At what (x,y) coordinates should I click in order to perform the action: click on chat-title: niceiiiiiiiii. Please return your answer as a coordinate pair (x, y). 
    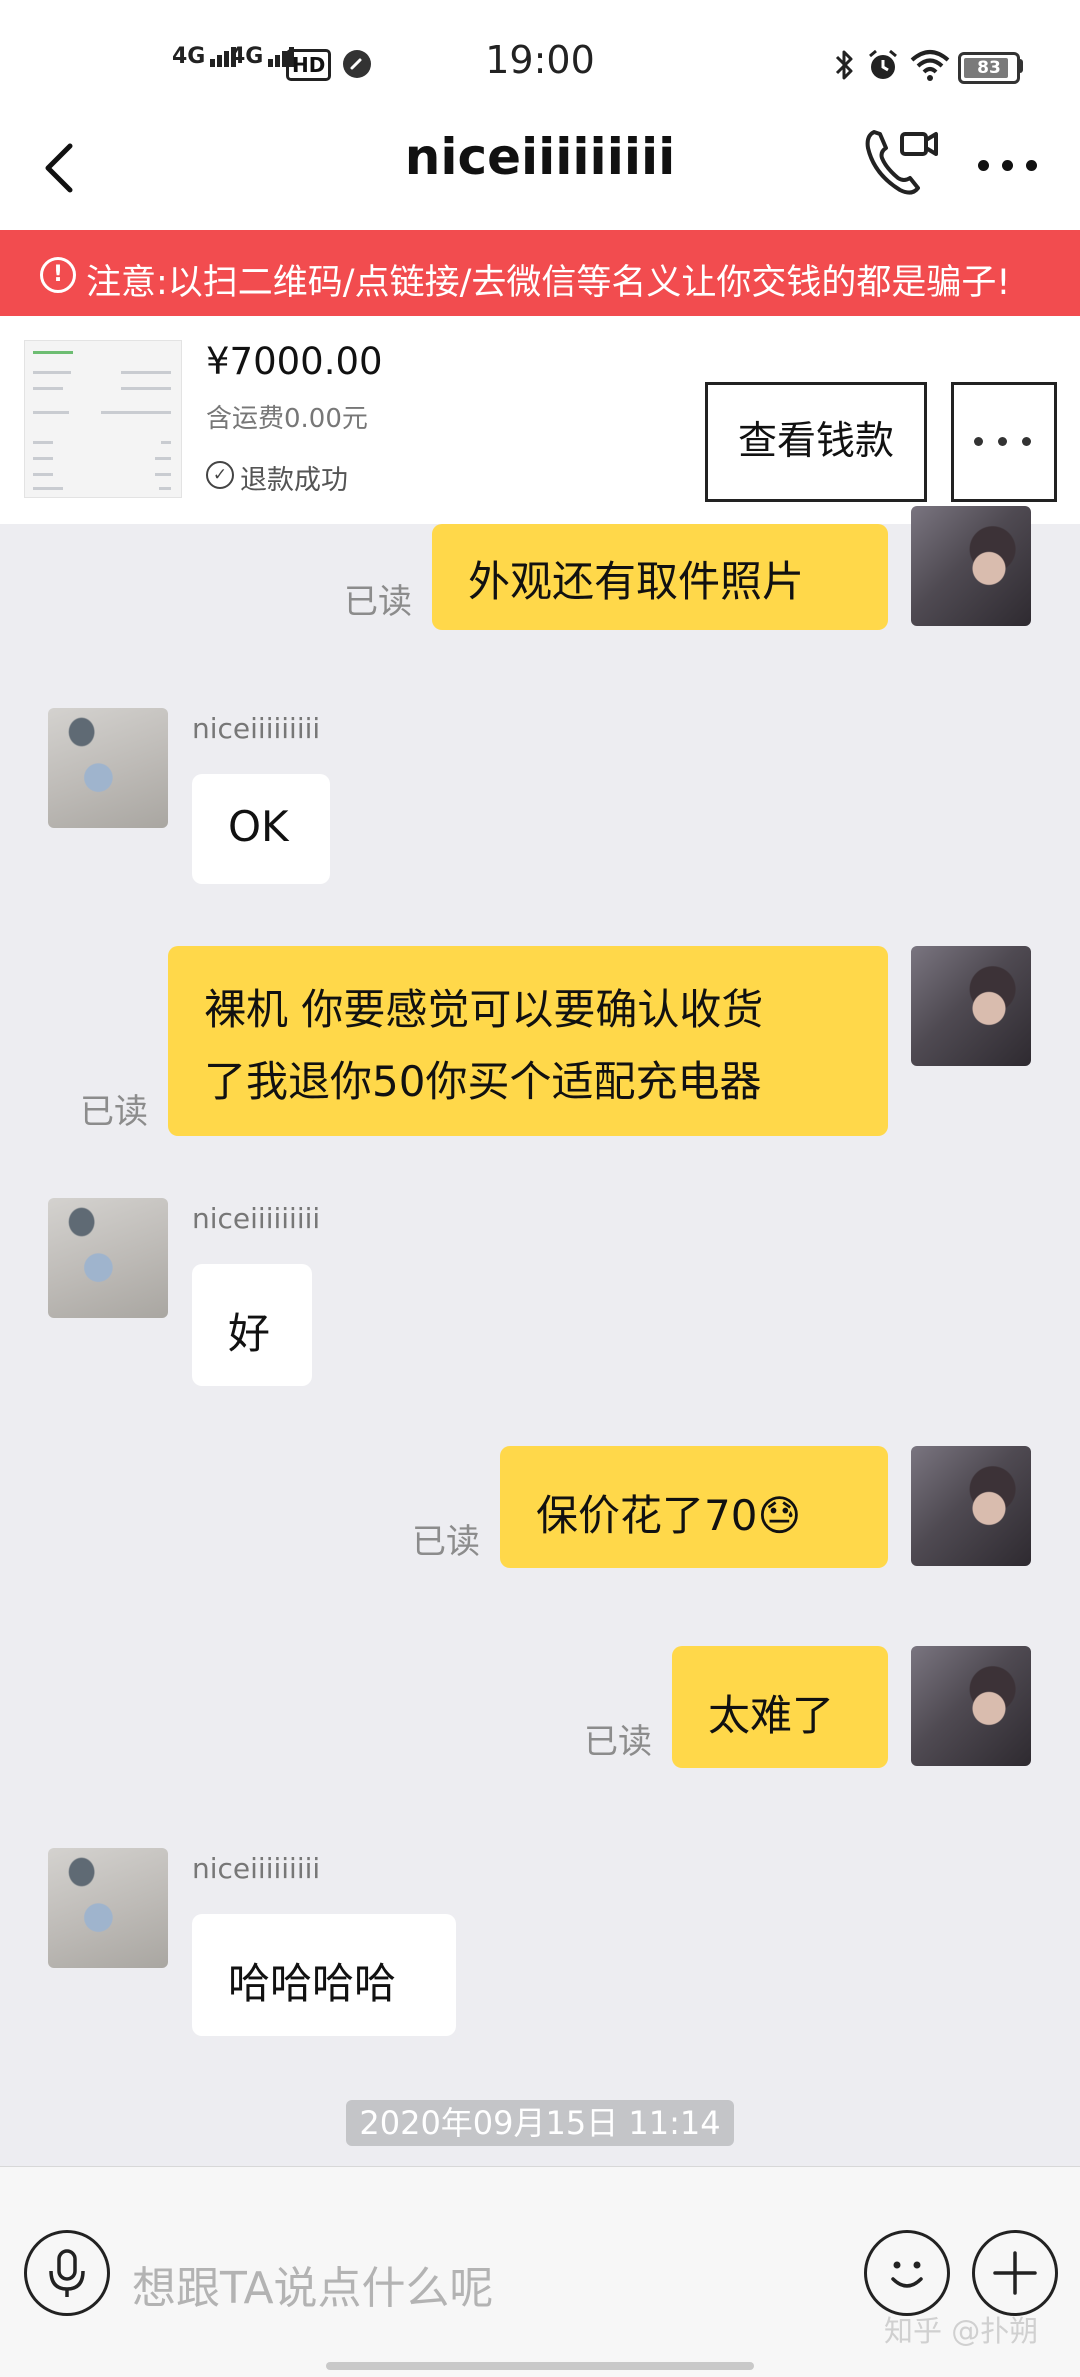
    Looking at the image, I should click on (540, 157).